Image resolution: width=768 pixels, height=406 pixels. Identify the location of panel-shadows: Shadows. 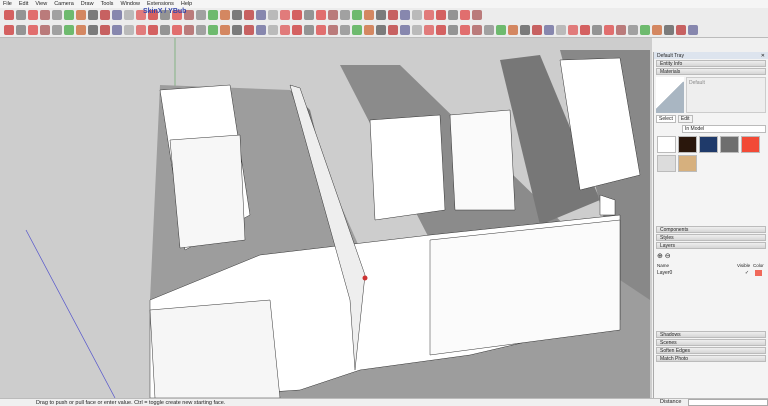
(711, 334).